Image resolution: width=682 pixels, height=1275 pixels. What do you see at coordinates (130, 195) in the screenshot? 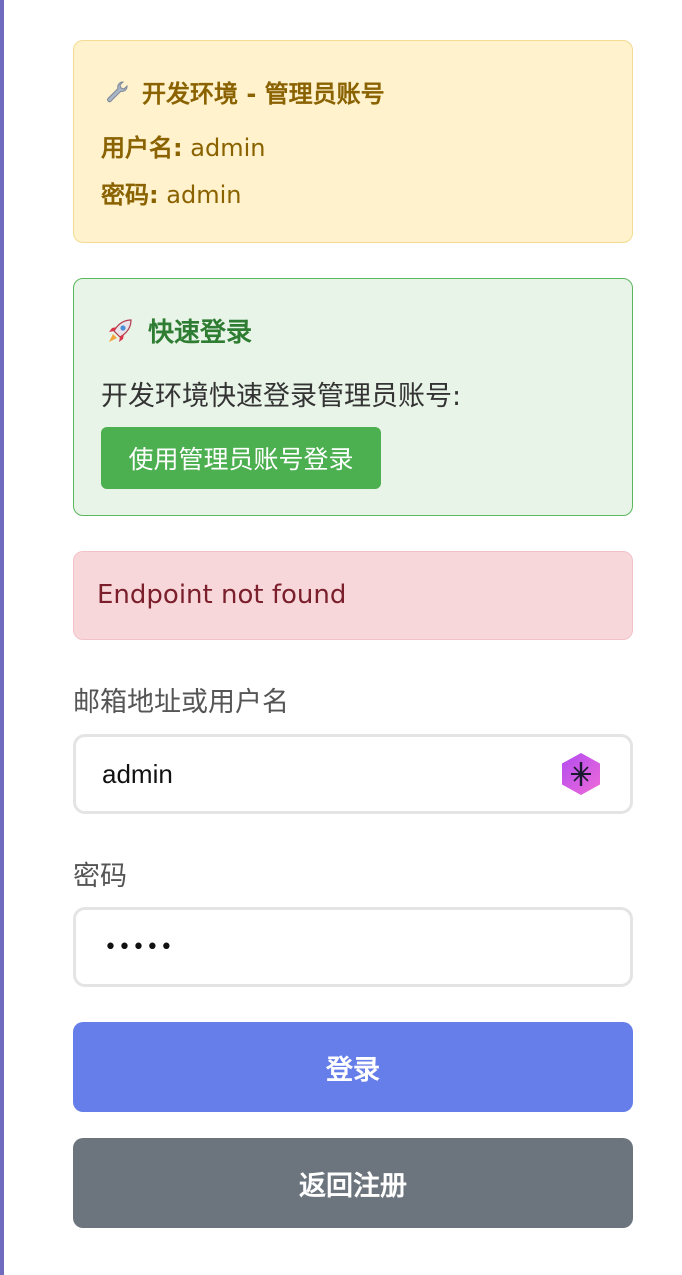
I see `dev-password-label: 密码:` at bounding box center [130, 195].